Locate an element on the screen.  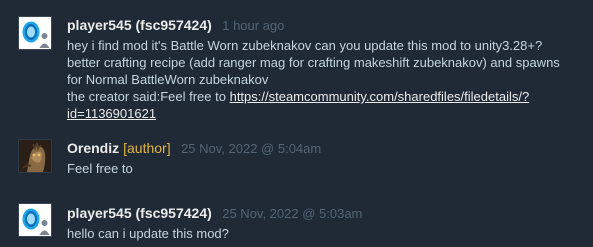
creature-avatar-icon is located at coordinates (35, 156).